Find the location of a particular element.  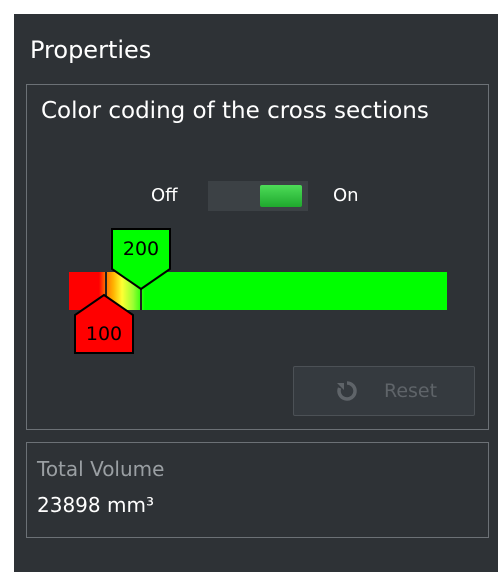

refresh-icon is located at coordinates (347, 391).